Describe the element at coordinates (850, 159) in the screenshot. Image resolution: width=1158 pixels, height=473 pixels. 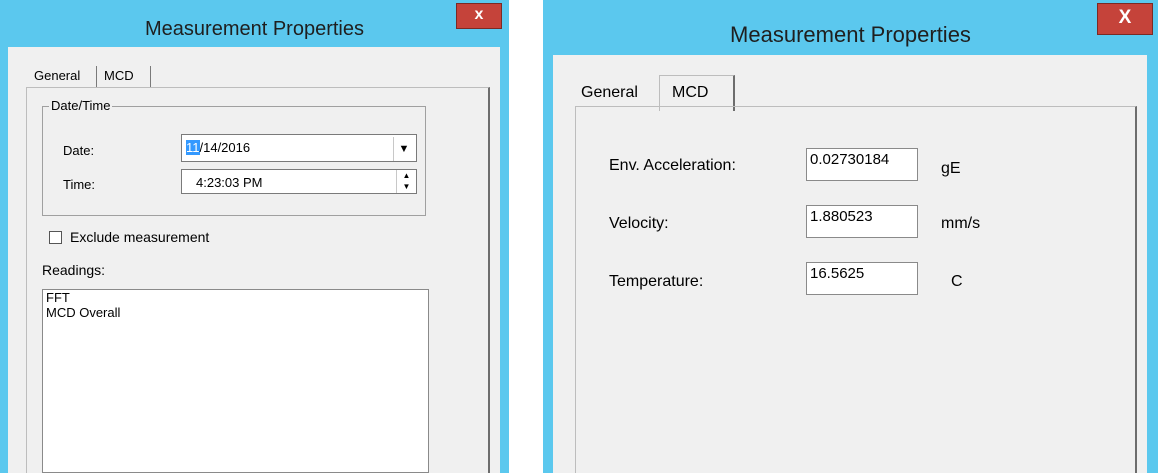
I see `env-acceleration-value: 0.02730184` at that location.